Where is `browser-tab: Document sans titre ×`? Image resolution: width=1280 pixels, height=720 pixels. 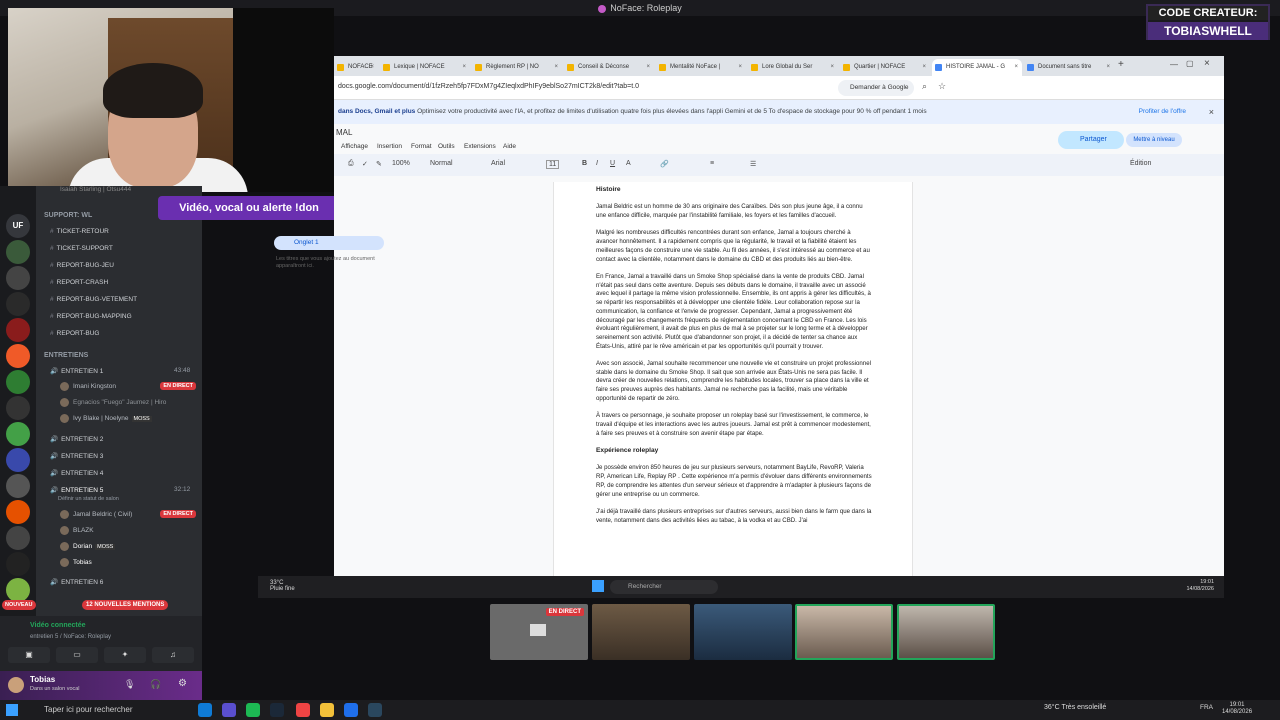
browser-tab: Document sans titre × is located at coordinates (1069, 67).